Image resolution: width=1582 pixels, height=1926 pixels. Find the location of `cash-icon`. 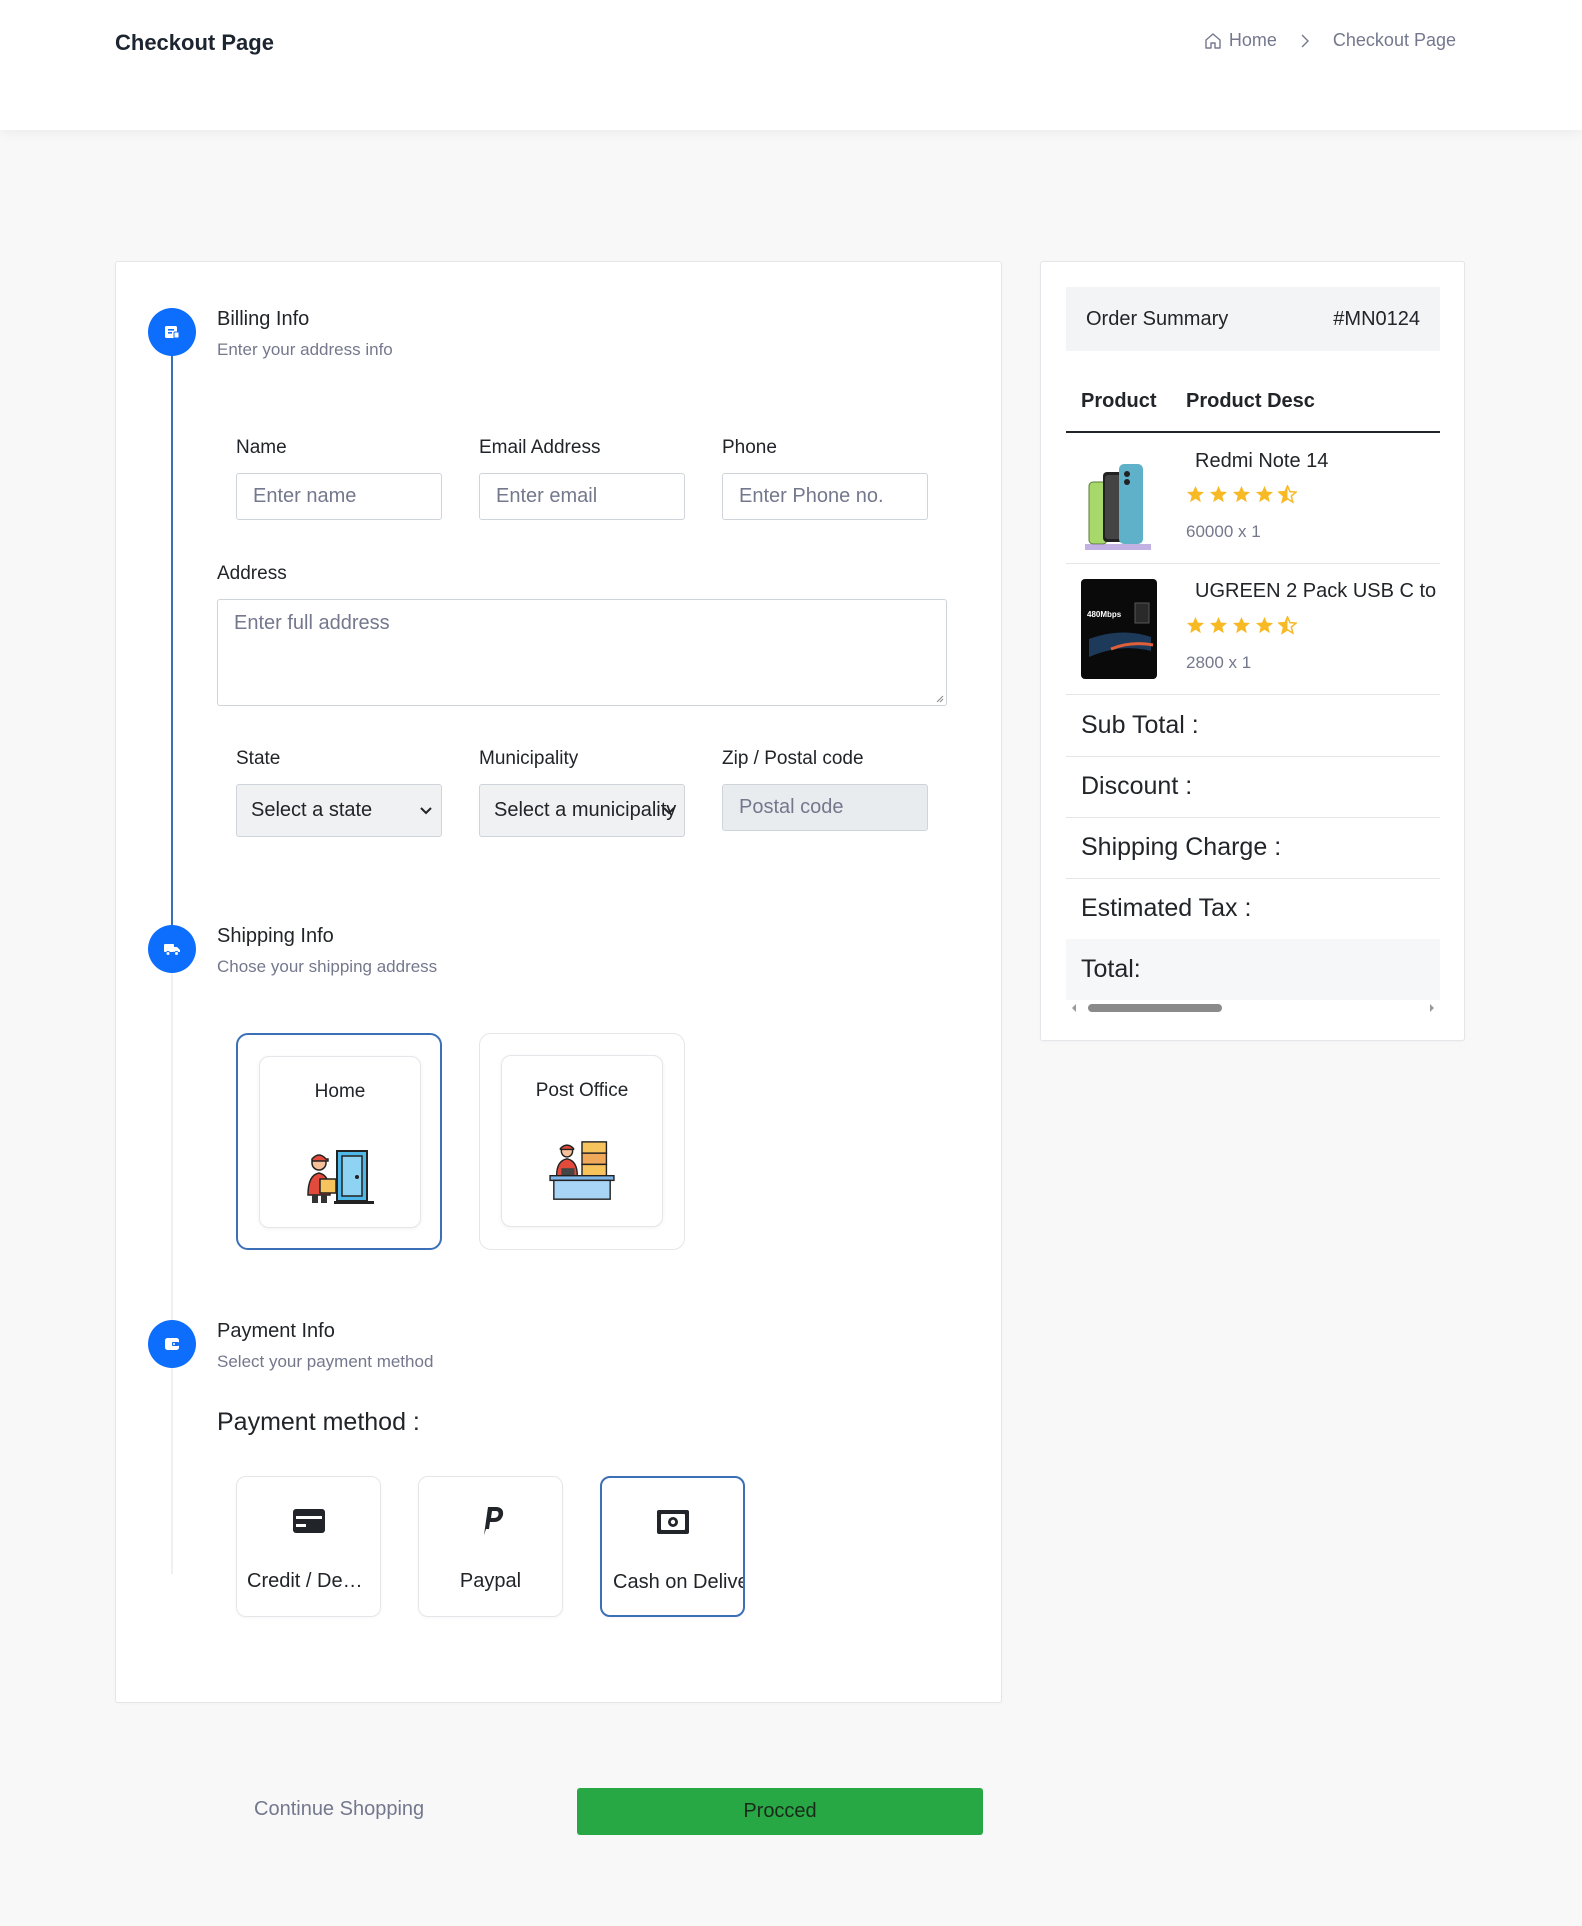

cash-icon is located at coordinates (672, 1522).